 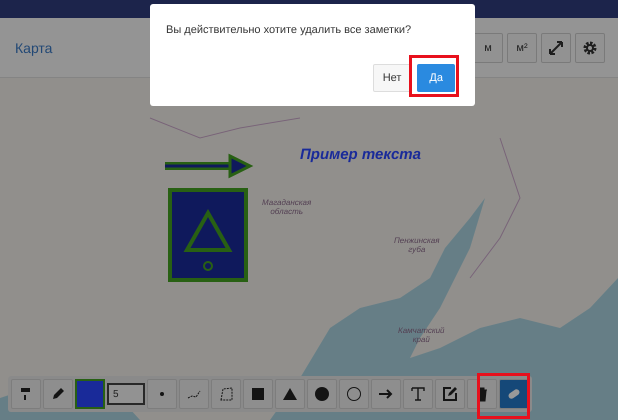 I want to click on map-label: Пенжинская губа, so click(x=417, y=245).